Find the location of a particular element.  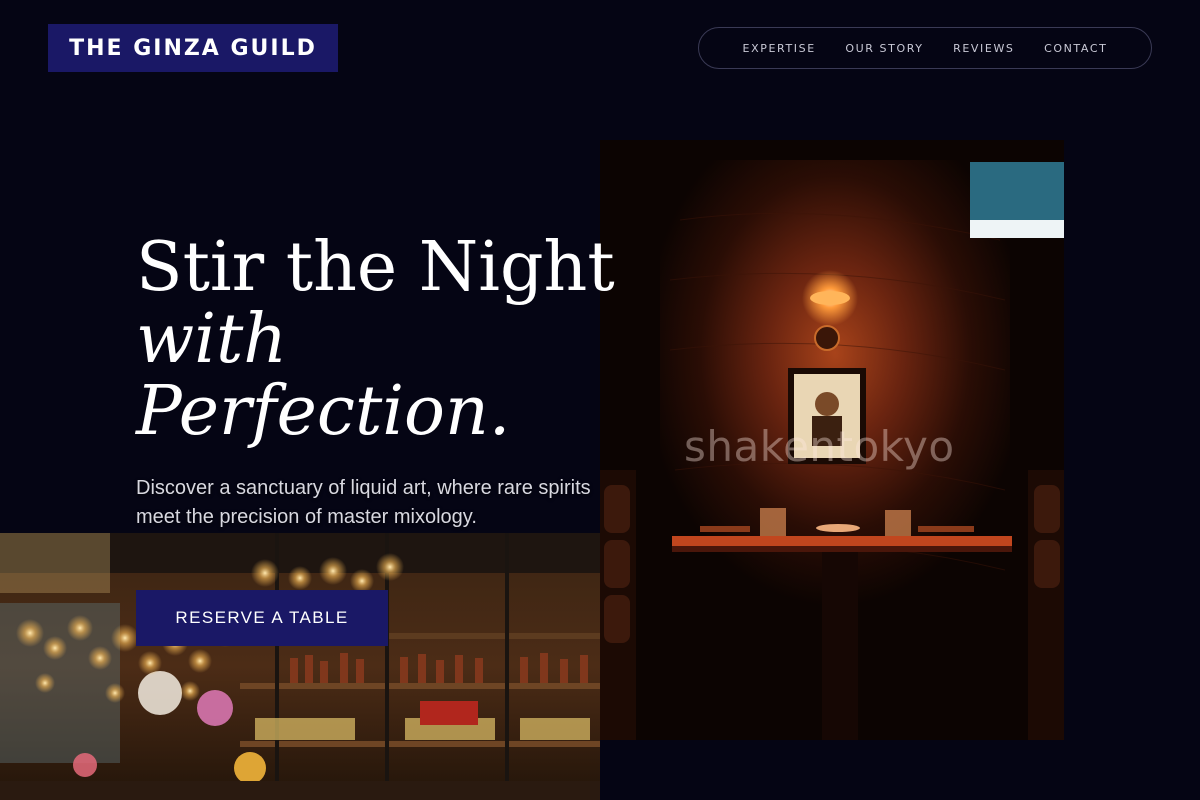

hero-title: Stir the Night with Perfection. is located at coordinates (375, 340).